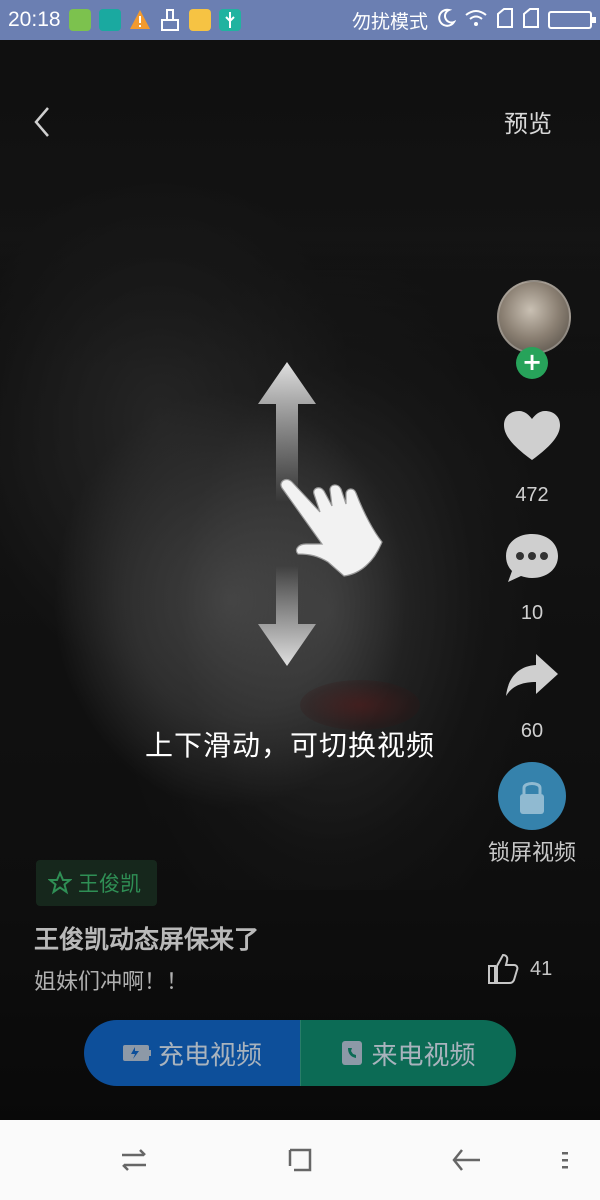  I want to click on folder-app-icon, so click(199, 20).